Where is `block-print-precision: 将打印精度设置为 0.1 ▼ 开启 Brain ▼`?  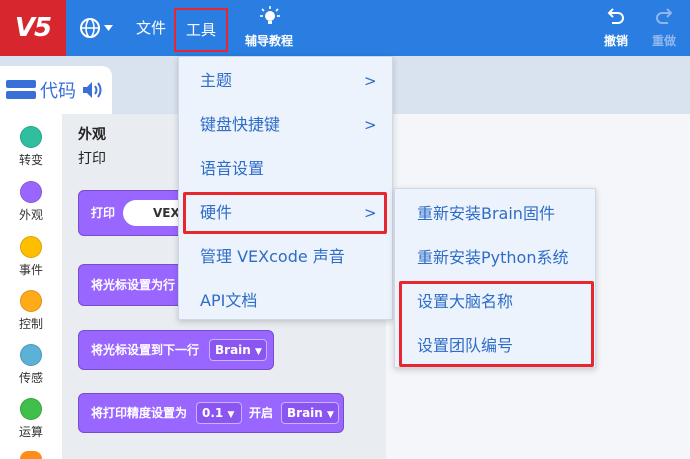 block-print-precision: 将打印精度设置为 0.1 ▼ 开启 Brain ▼ is located at coordinates (211, 413).